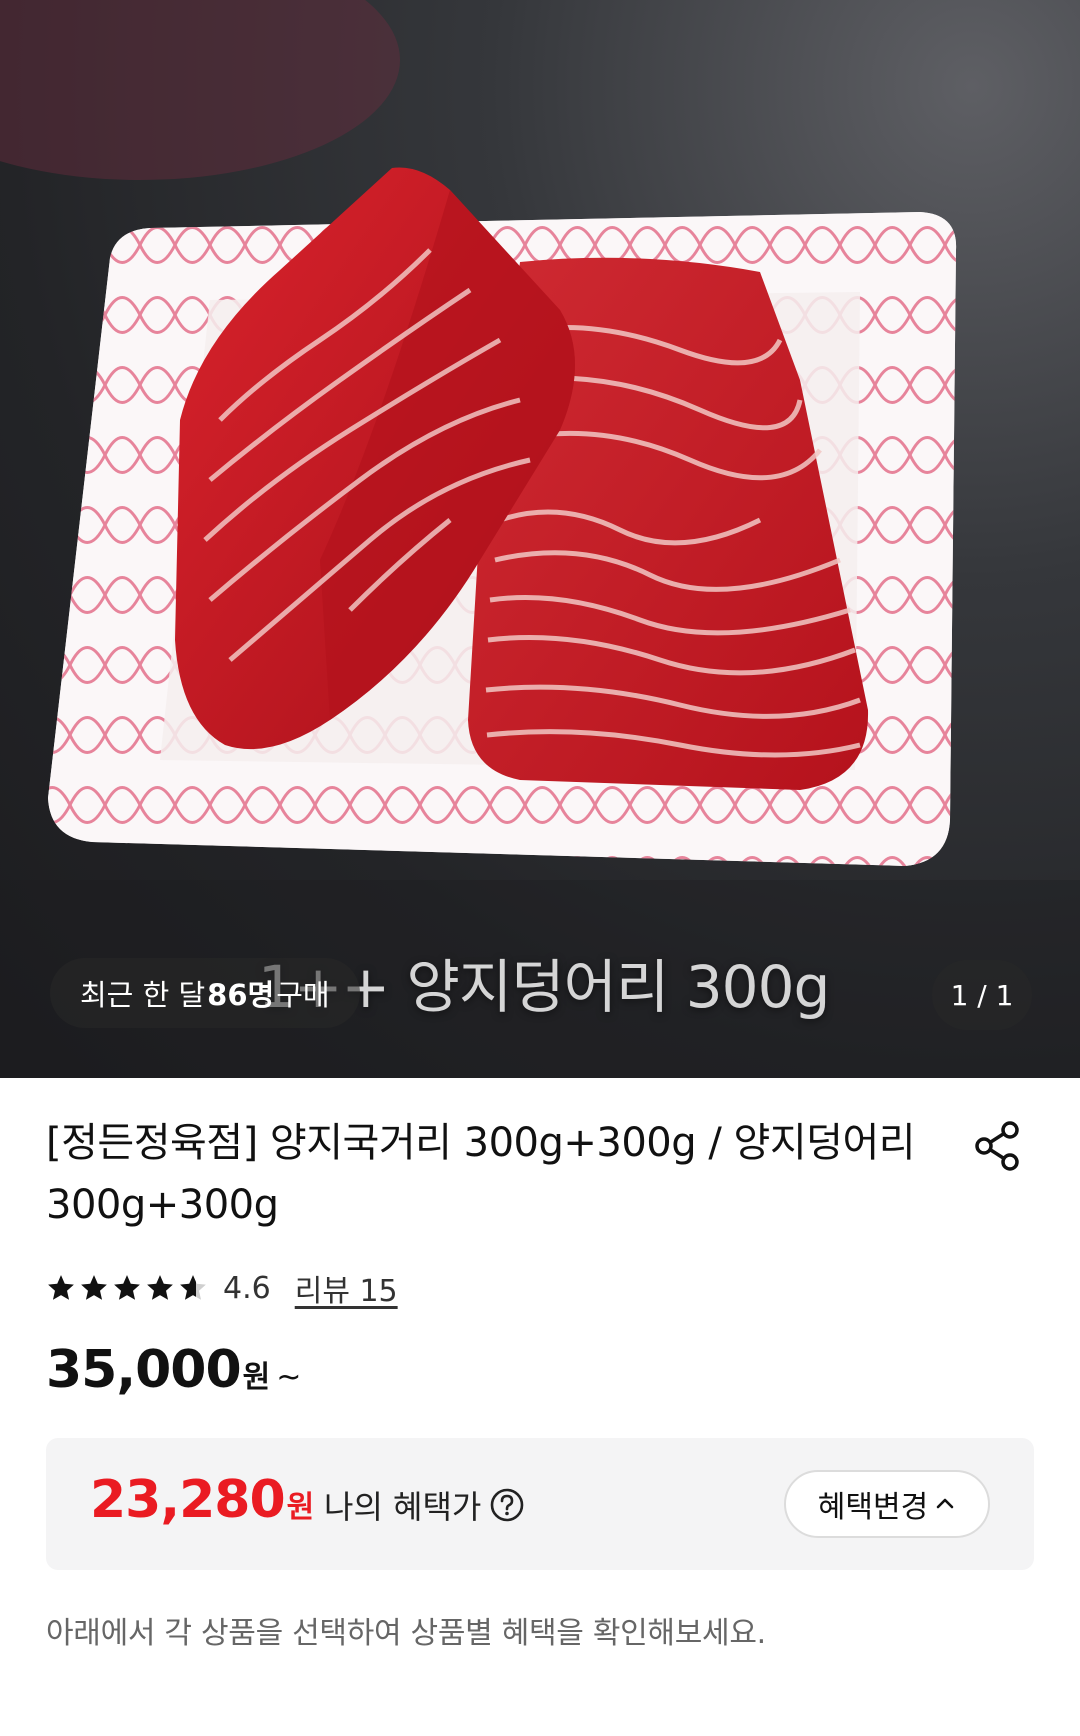  I want to click on change-benefit-button: 혜택변경, so click(887, 1504).